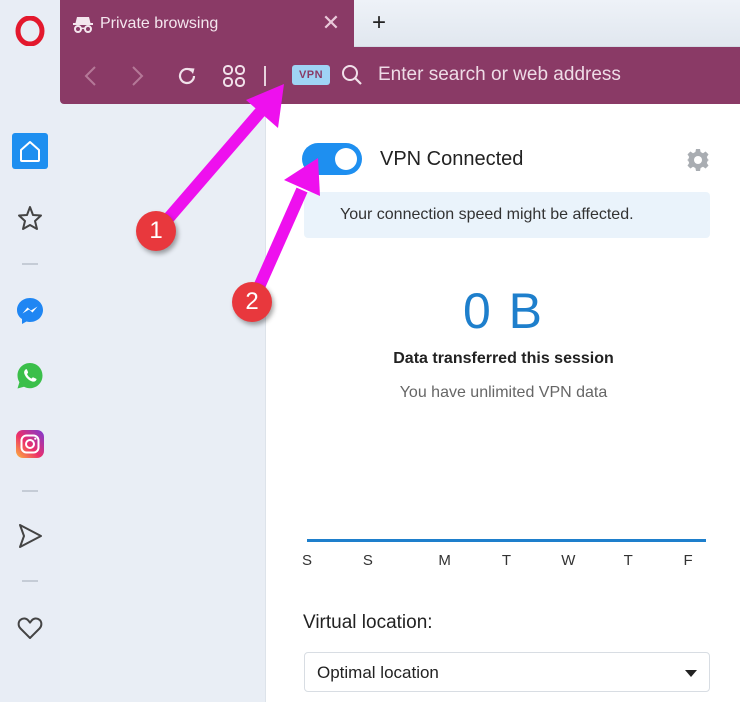  What do you see at coordinates (400, 23) in the screenshot?
I see `tab-strip: Private browsing ✕ +` at bounding box center [400, 23].